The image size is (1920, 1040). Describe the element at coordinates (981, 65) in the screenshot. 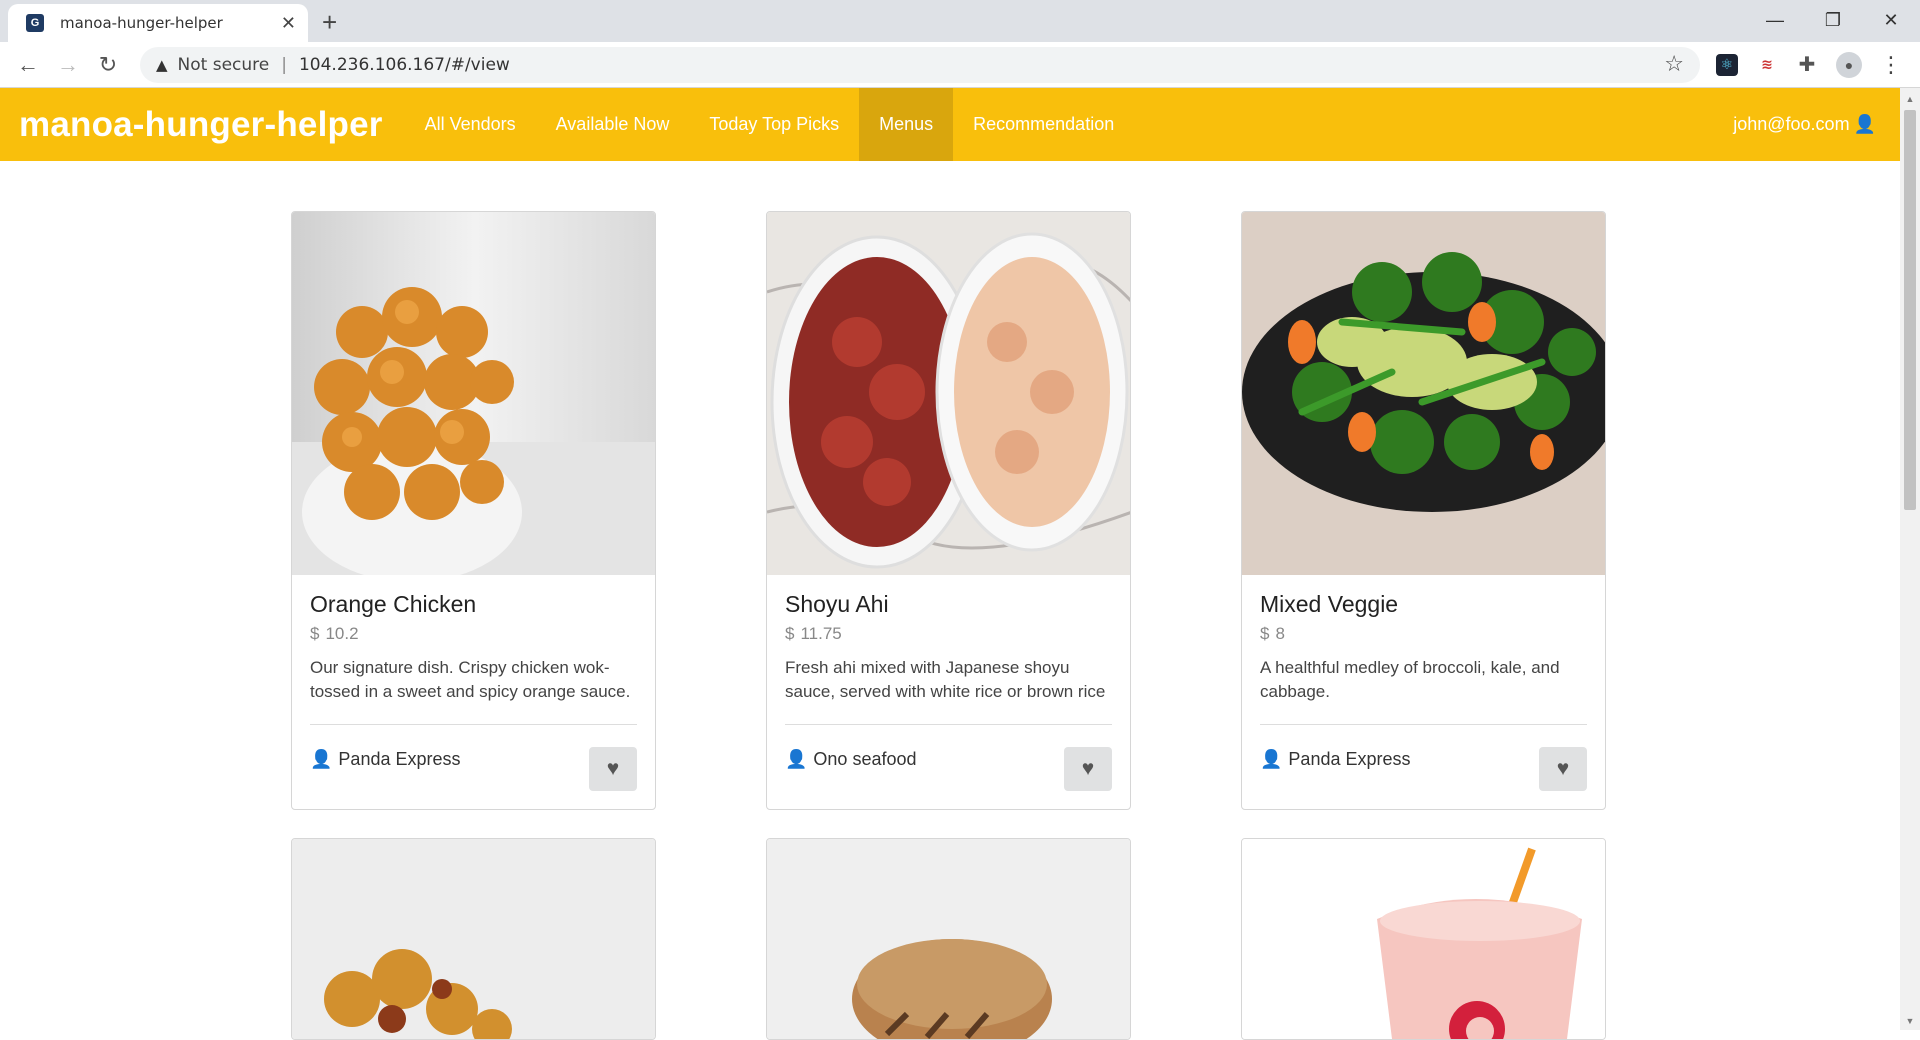

I see `url-text: 104.236.106.167/#/view` at that location.